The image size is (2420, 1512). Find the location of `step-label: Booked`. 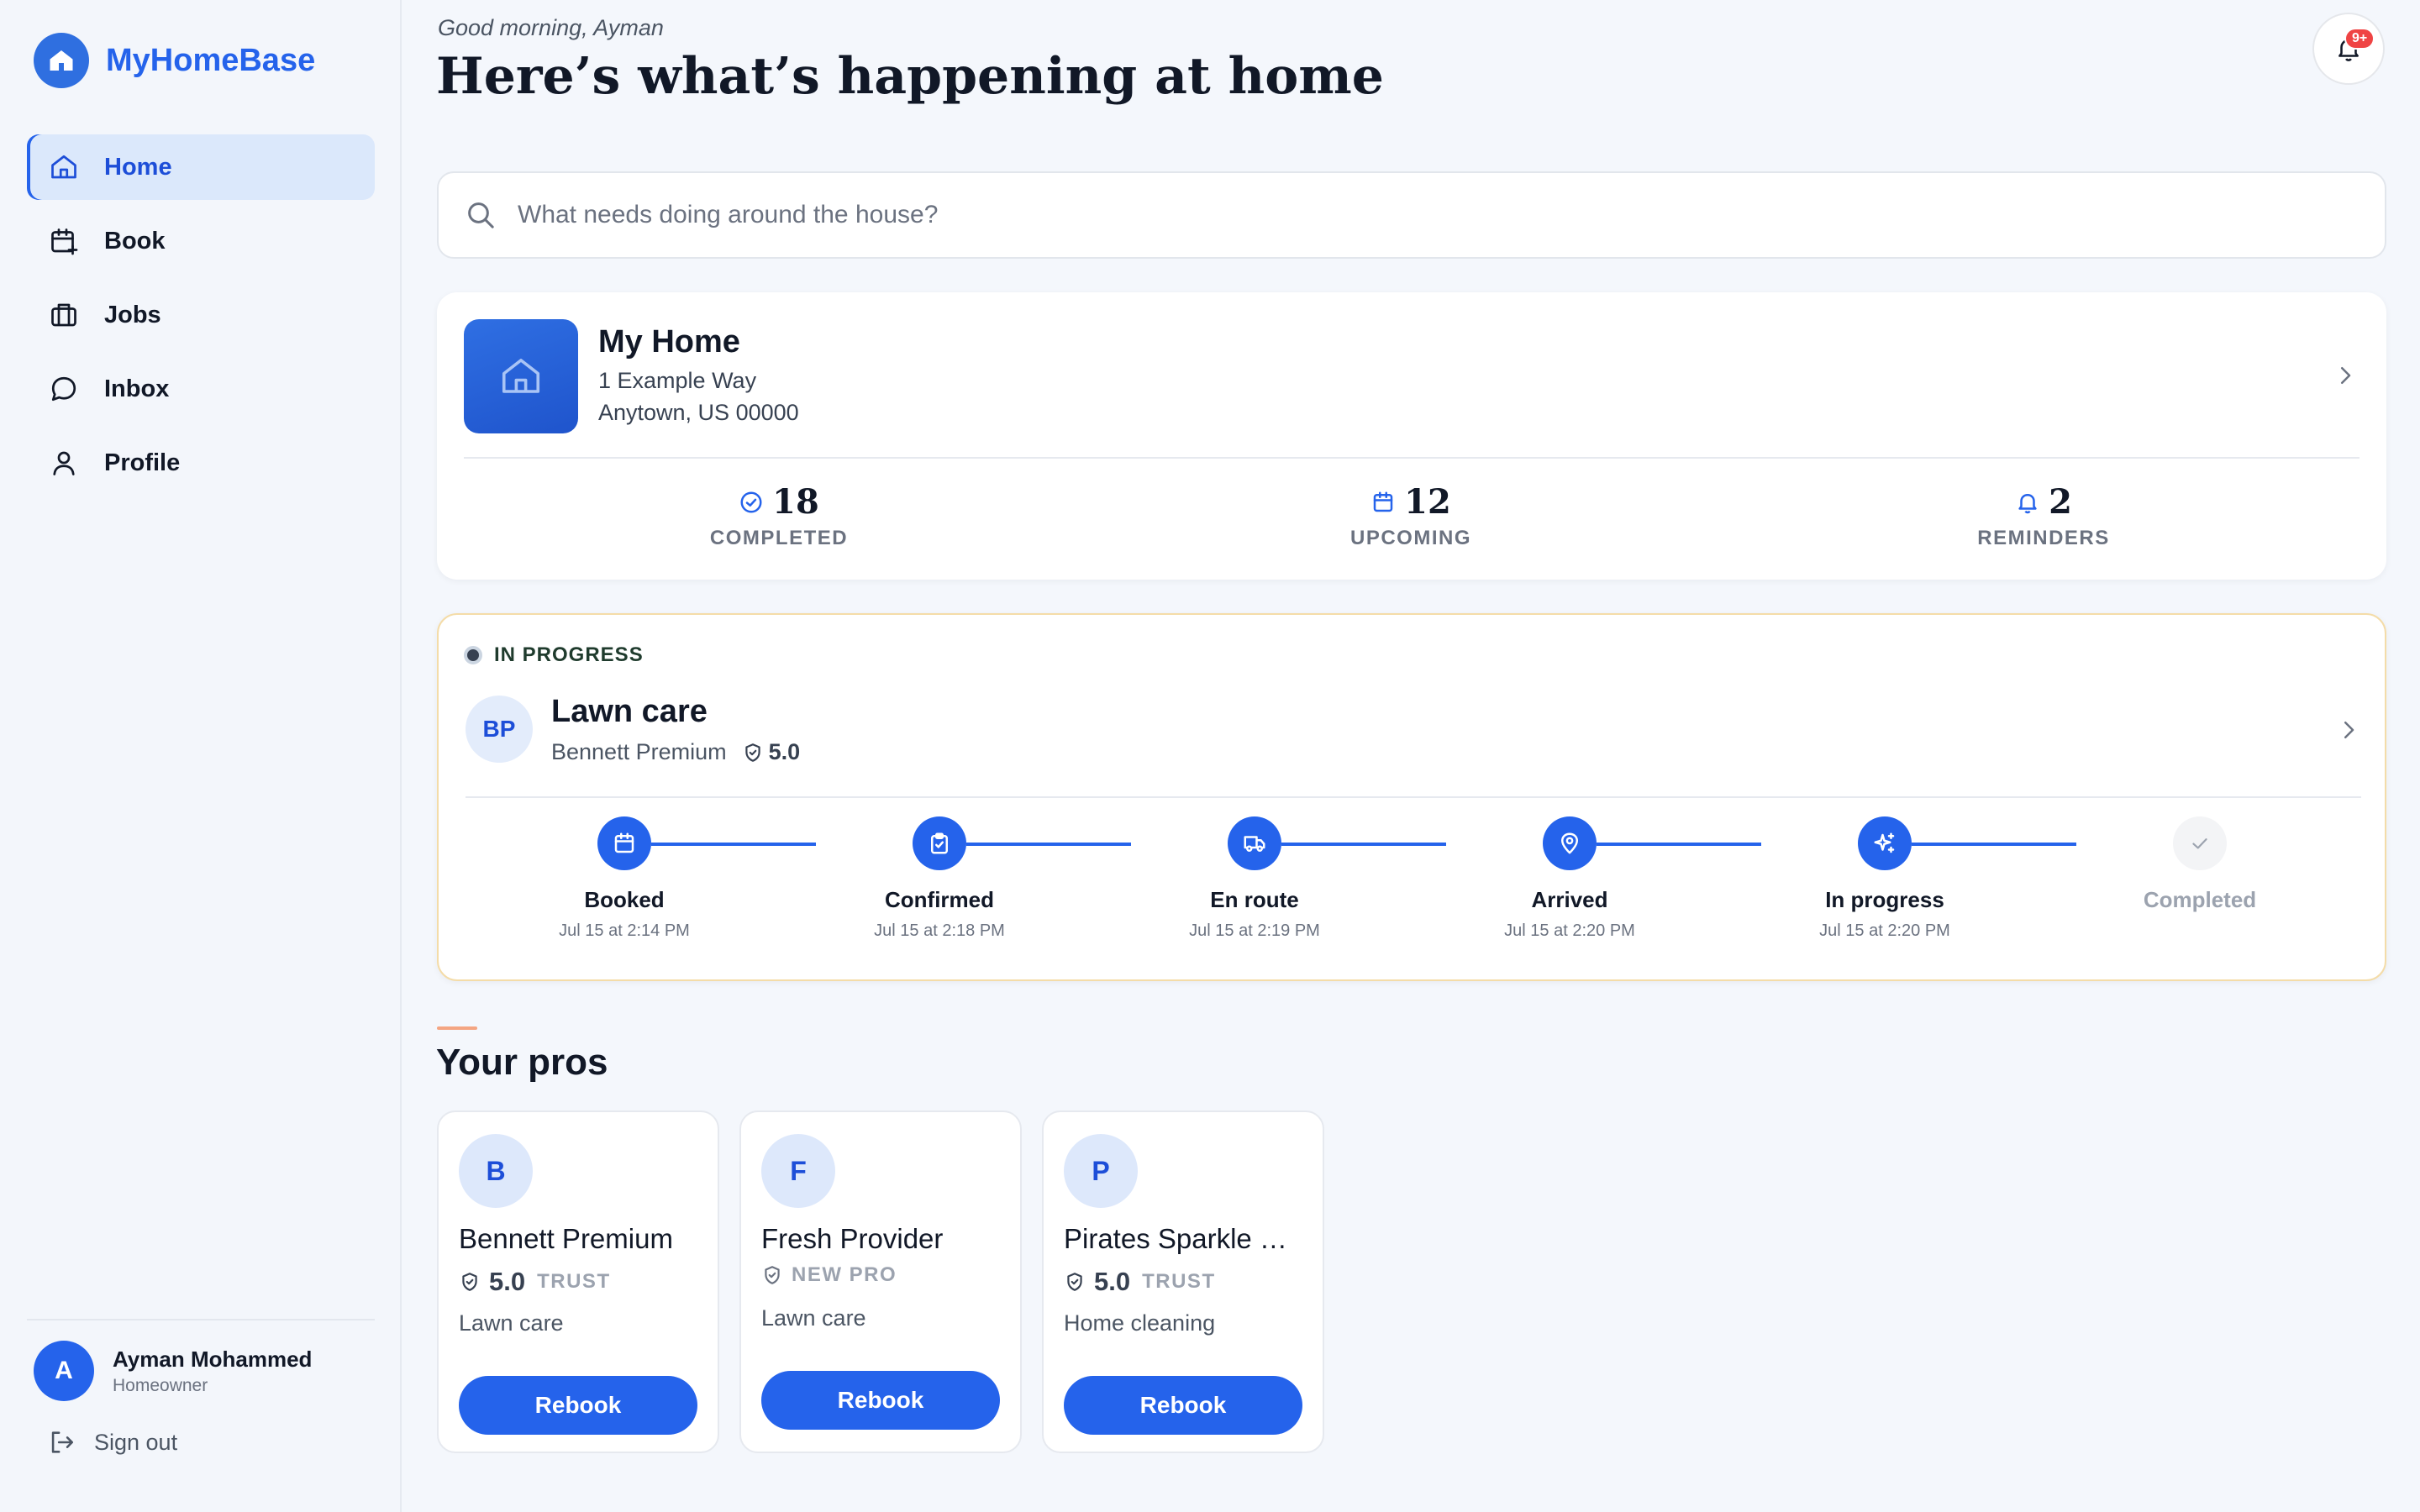

step-label: Booked is located at coordinates (624, 899).